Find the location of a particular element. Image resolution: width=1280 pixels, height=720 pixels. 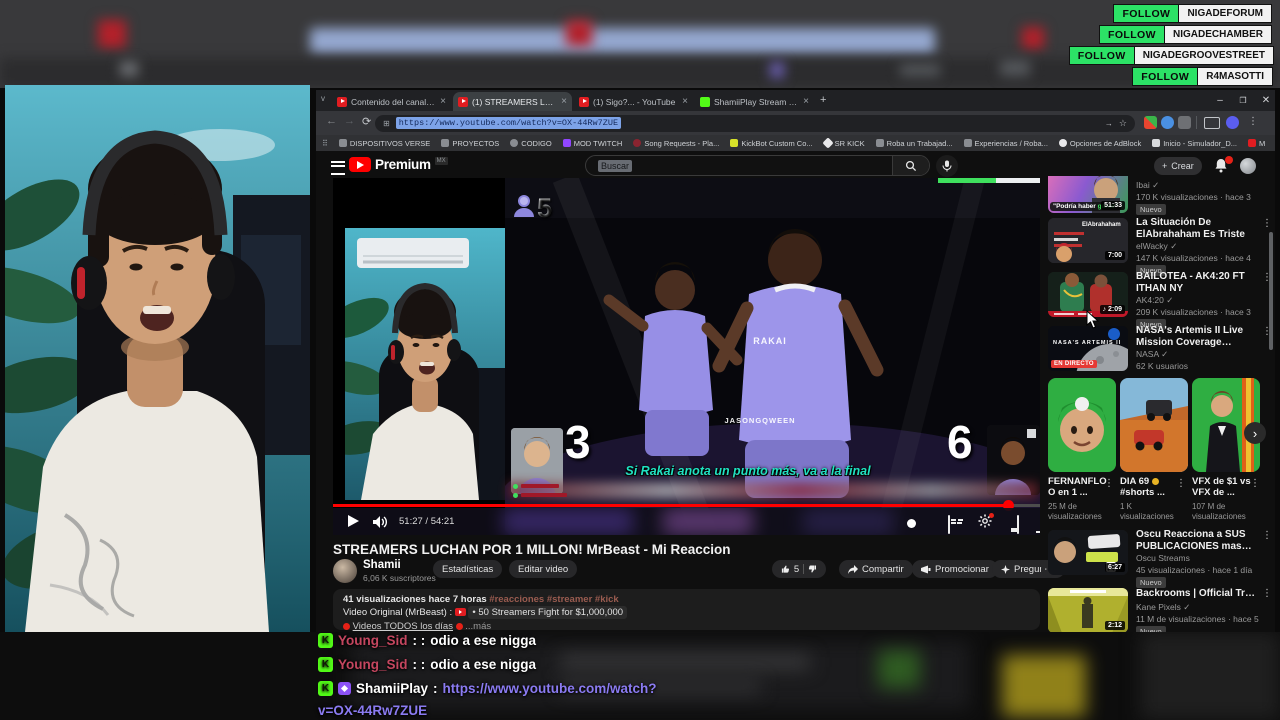

channel-name: Oscu Streams is located at coordinates (1163, 558).